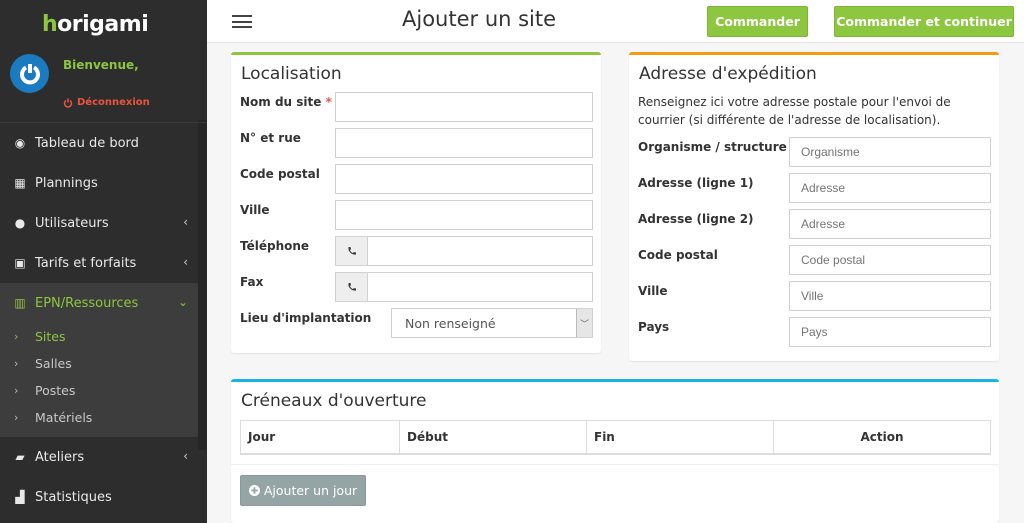 Image resolution: width=1024 pixels, height=523 pixels. What do you see at coordinates (255, 210) in the screenshot?
I see `city-label: Ville` at bounding box center [255, 210].